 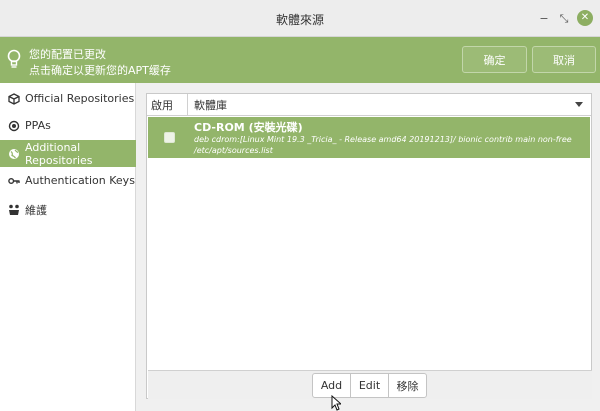 I want to click on key-icon, so click(x=14, y=181).